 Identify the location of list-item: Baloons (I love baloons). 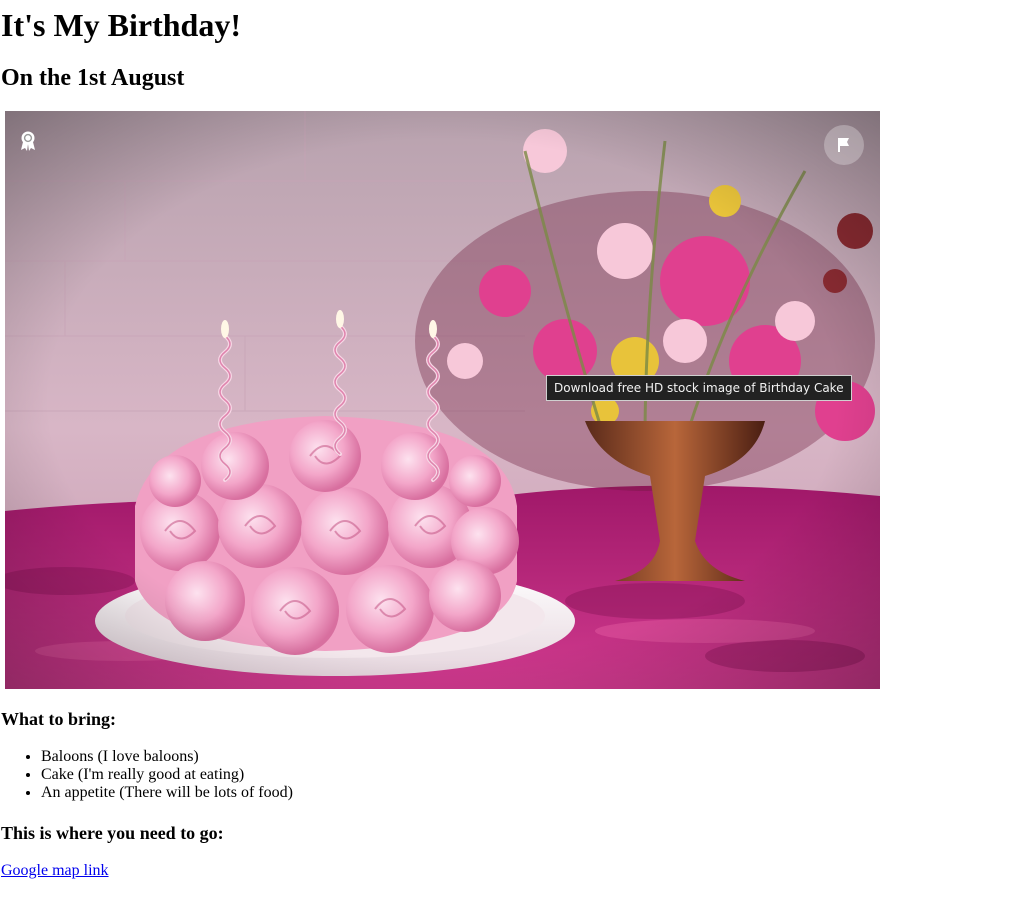
(167, 757).